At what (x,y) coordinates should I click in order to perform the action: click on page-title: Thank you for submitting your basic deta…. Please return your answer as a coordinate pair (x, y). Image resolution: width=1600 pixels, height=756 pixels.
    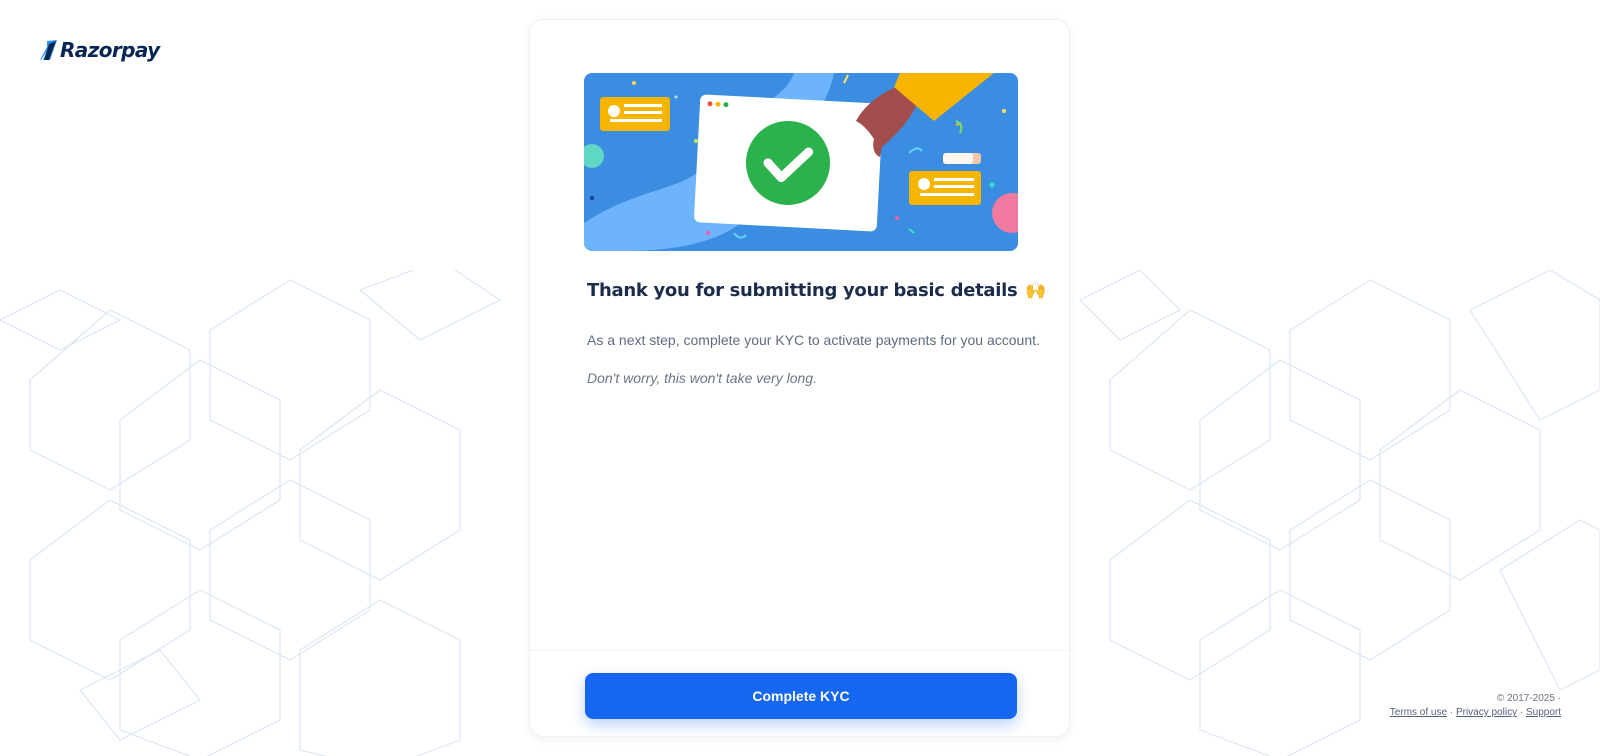
    Looking at the image, I should click on (817, 290).